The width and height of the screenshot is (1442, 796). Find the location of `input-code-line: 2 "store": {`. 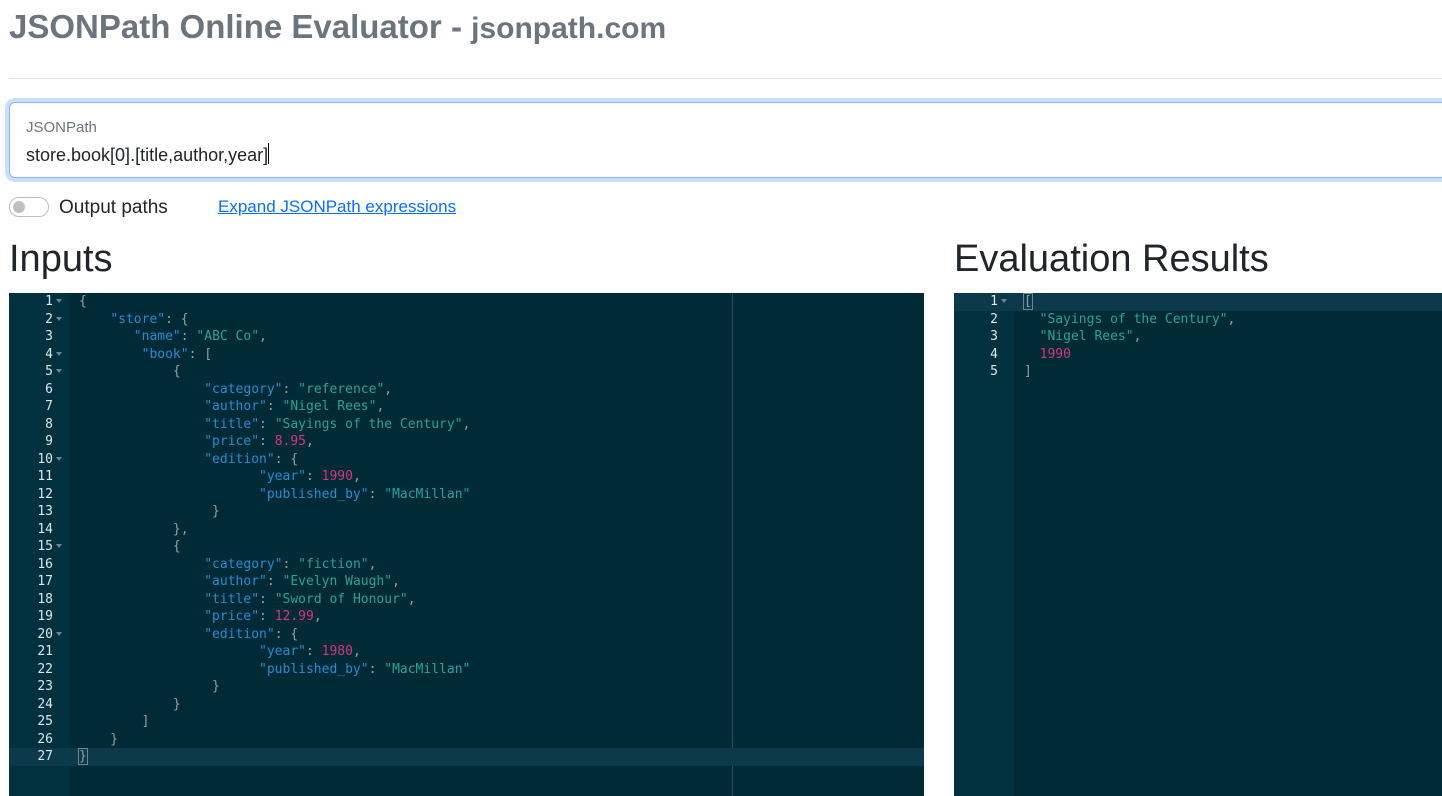

input-code-line: 2 "store": { is located at coordinates (466, 320).